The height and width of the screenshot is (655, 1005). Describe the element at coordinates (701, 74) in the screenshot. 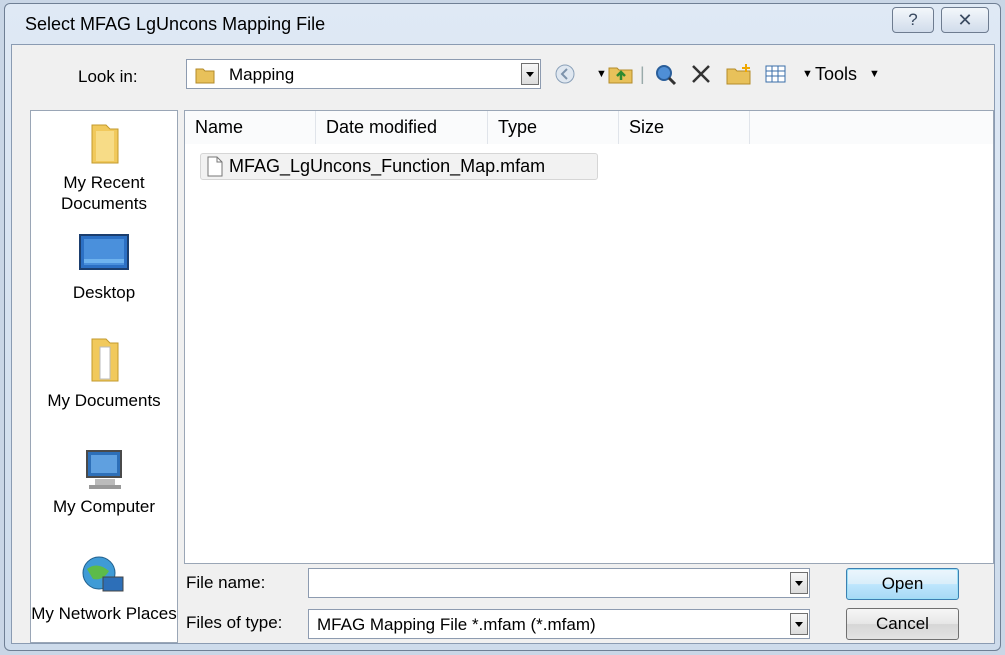

I see `delete-icon` at that location.